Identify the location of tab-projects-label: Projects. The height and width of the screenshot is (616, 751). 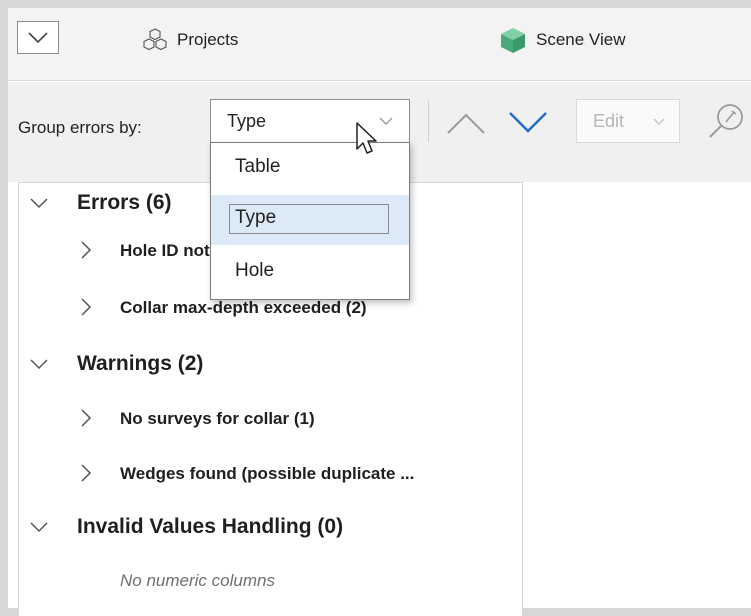
(208, 39).